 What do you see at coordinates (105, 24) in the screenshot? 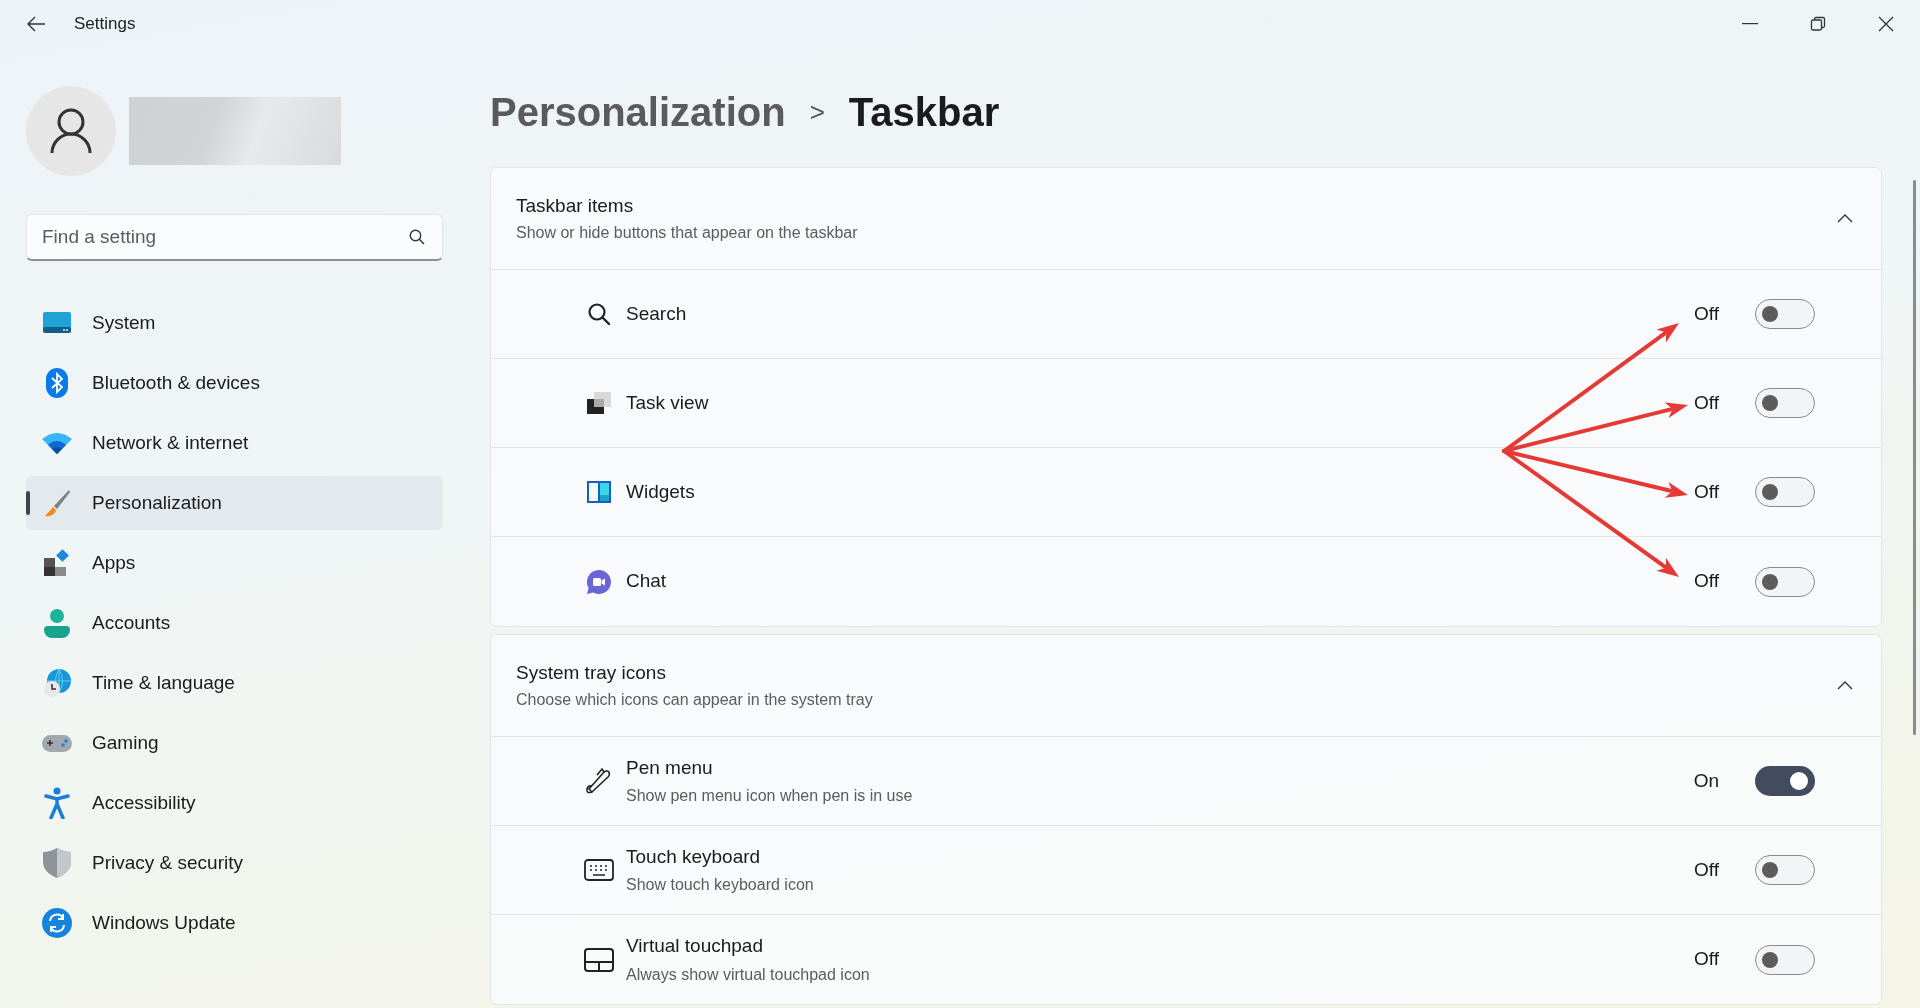
I see `window-title: Settings` at bounding box center [105, 24].